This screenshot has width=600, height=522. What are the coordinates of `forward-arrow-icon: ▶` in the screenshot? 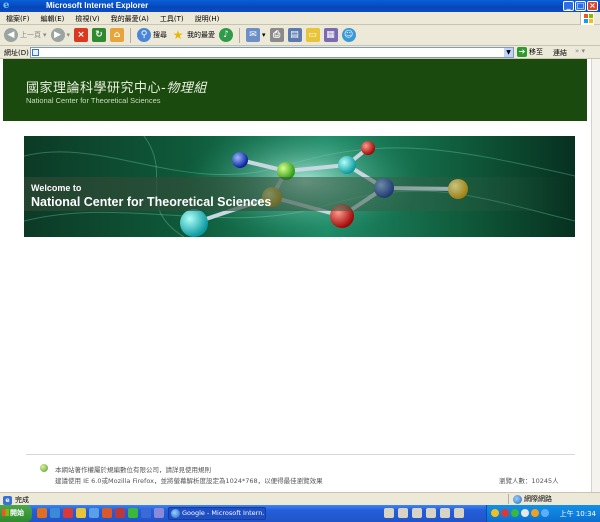 It's located at (57, 35).